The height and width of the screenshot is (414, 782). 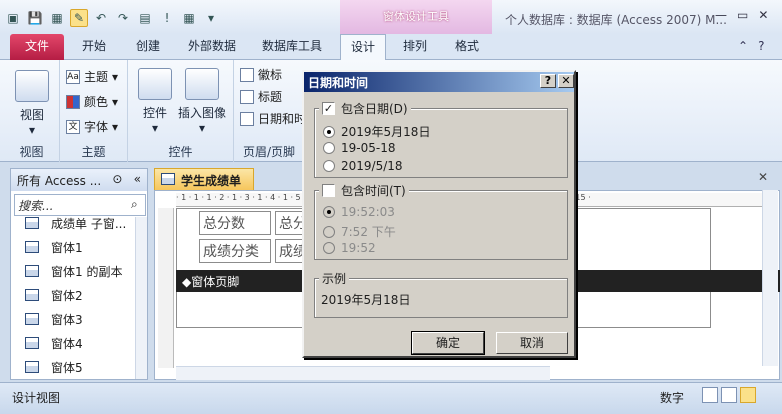 What do you see at coordinates (212, 47) in the screenshot?
I see `tab-external-data: 外部数据` at bounding box center [212, 47].